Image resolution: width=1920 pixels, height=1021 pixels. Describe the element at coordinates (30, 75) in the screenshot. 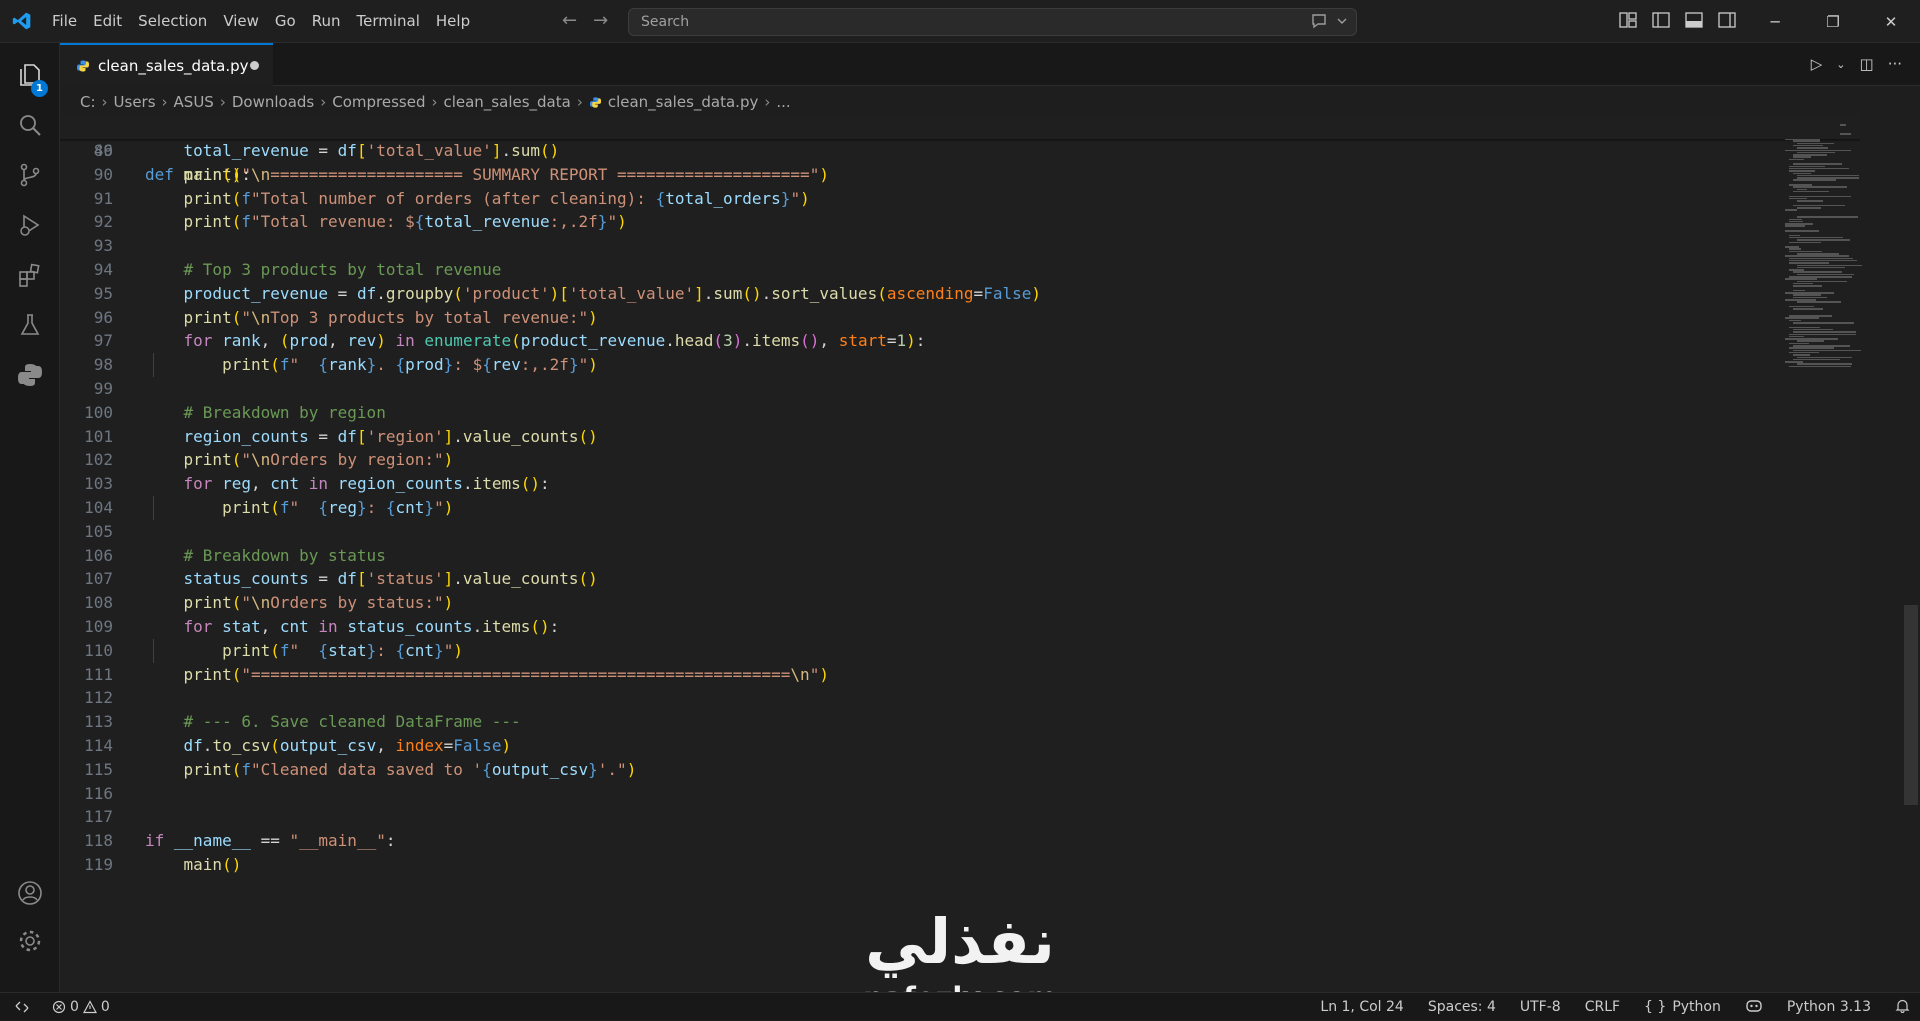

I see `explorer-icon: 1` at that location.